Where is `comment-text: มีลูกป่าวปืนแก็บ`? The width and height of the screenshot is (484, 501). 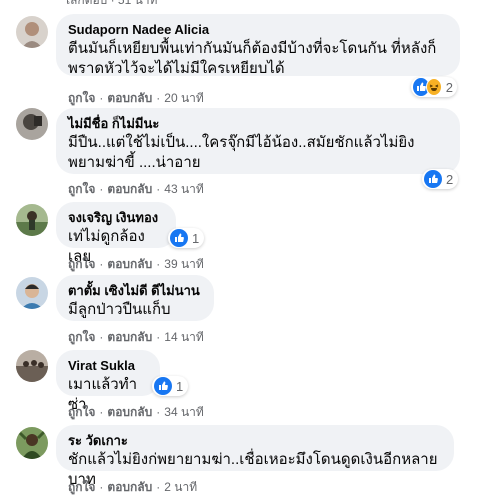
comment-text: มีลูกป่าวปืนแก็บ is located at coordinates (119, 309).